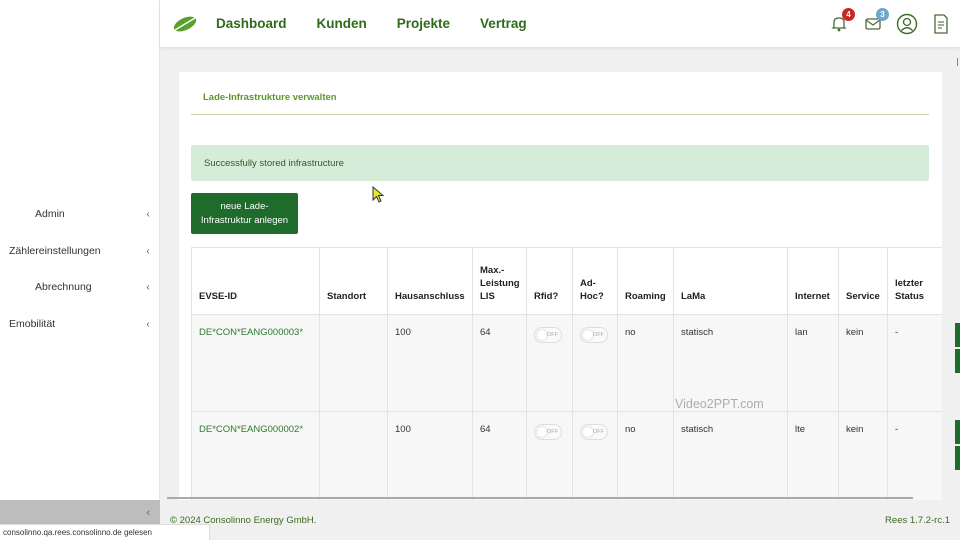  What do you see at coordinates (875, 22) in the screenshot?
I see `messages-button: 3` at bounding box center [875, 22].